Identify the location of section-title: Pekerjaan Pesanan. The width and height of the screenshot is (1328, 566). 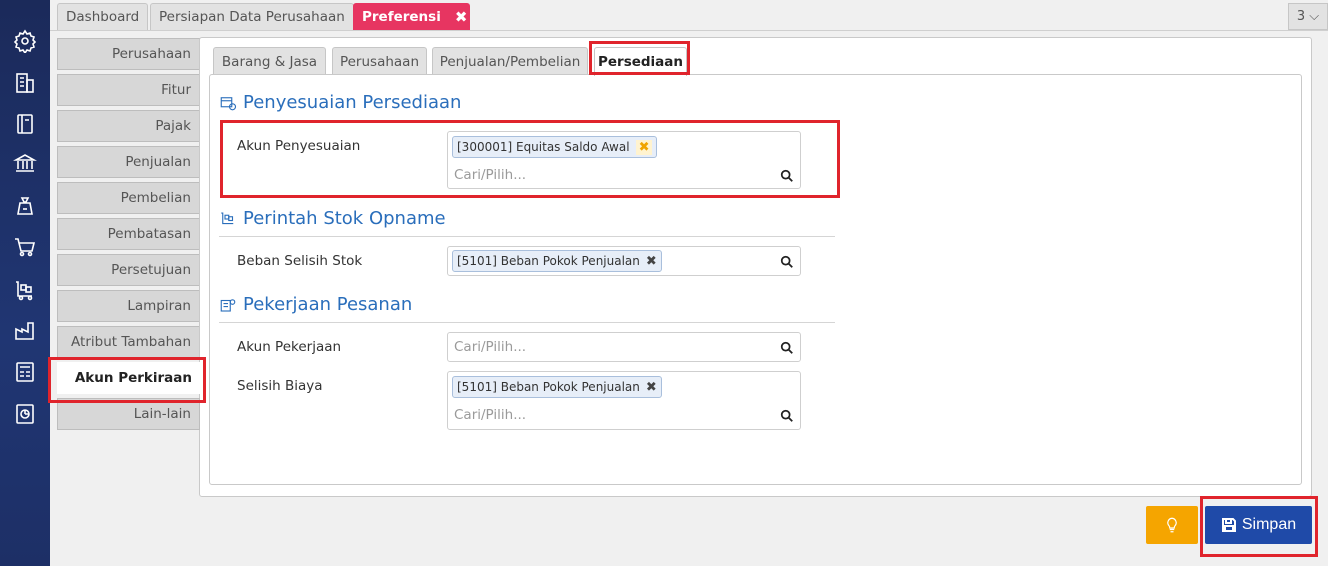
(328, 304).